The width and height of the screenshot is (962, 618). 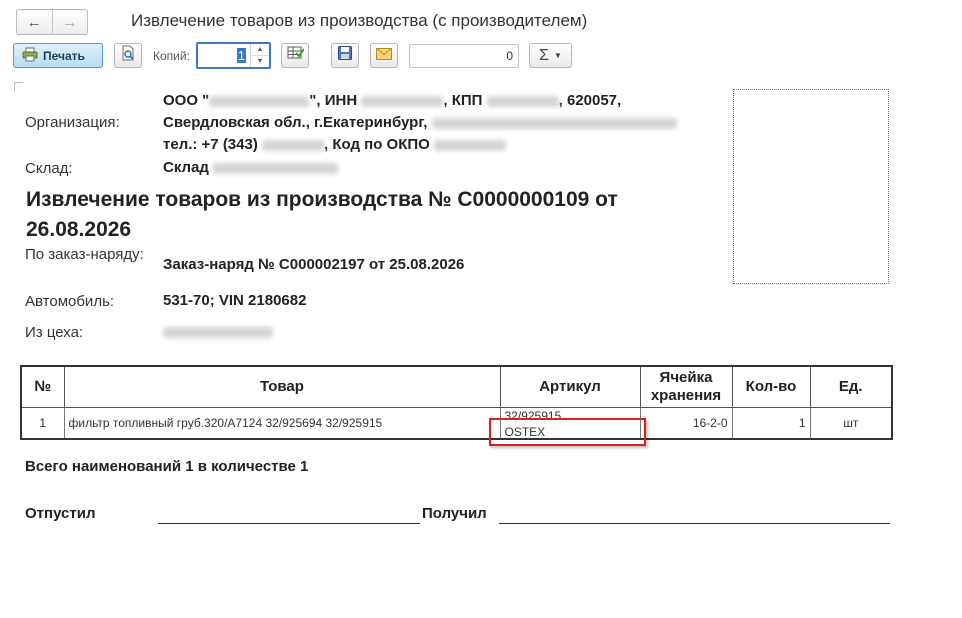 What do you see at coordinates (18, 86) in the screenshot?
I see `sheet-corner` at bounding box center [18, 86].